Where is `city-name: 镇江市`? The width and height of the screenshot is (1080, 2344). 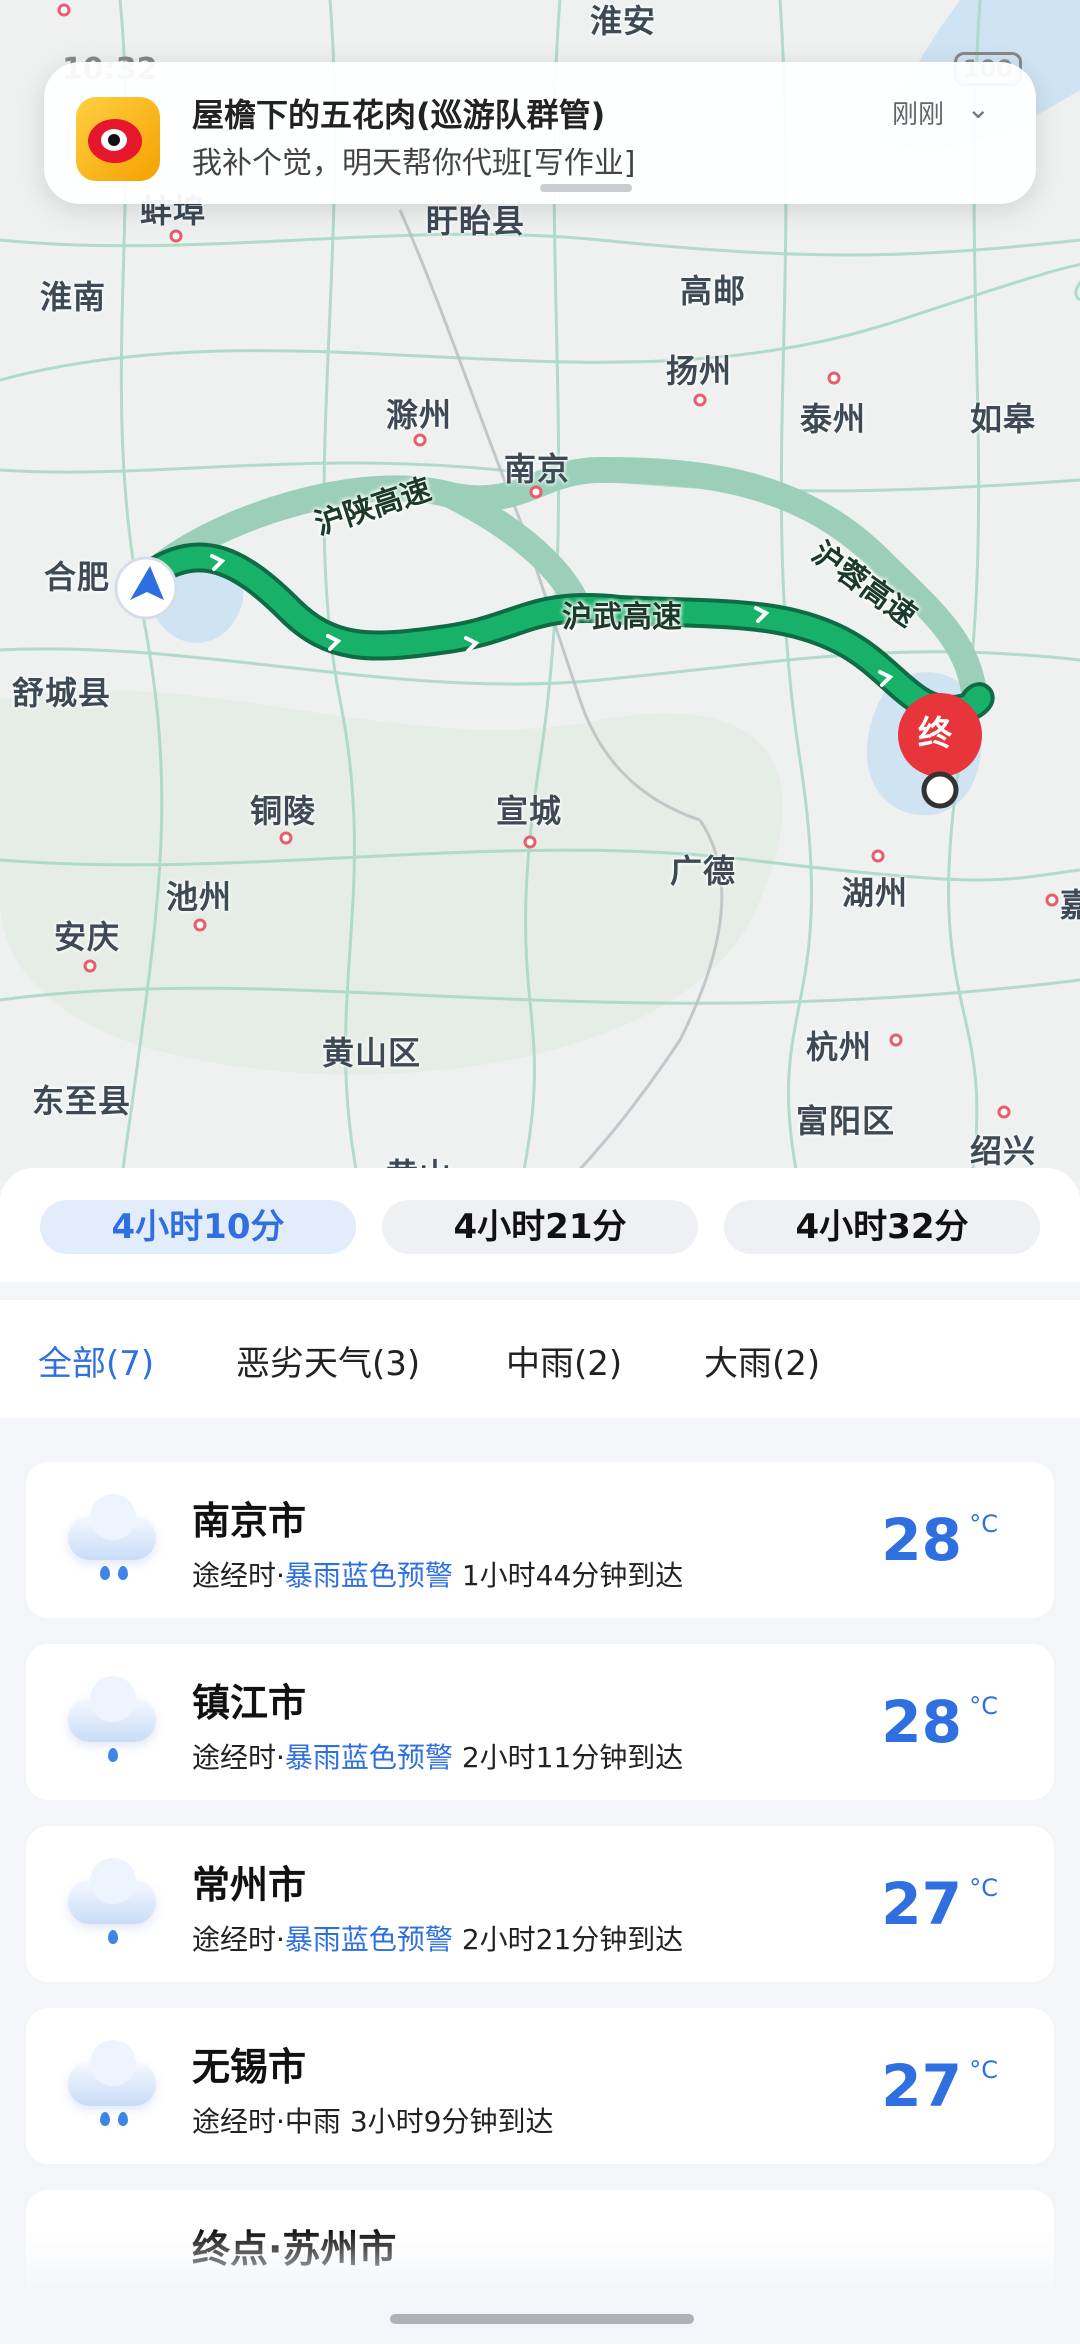
city-name: 镇江市 is located at coordinates (249, 1703).